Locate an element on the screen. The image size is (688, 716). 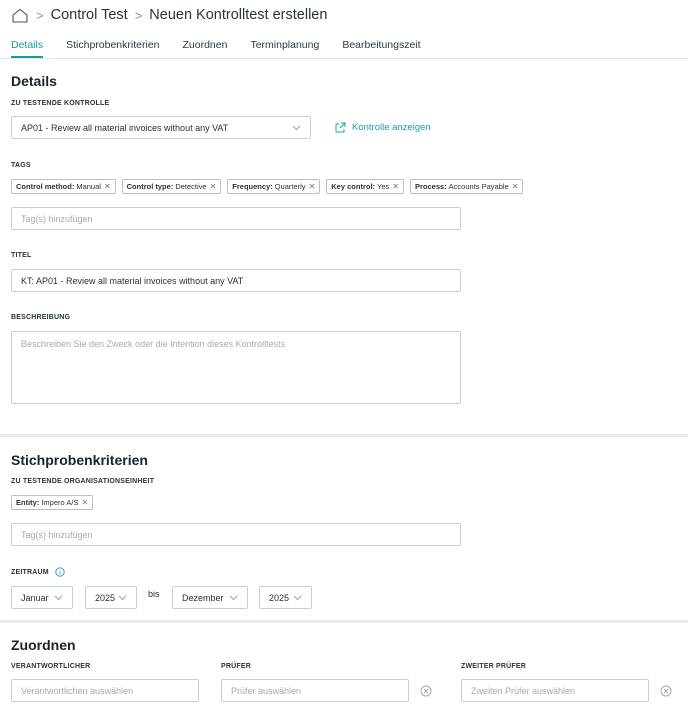
external-link-icon is located at coordinates (340, 127).